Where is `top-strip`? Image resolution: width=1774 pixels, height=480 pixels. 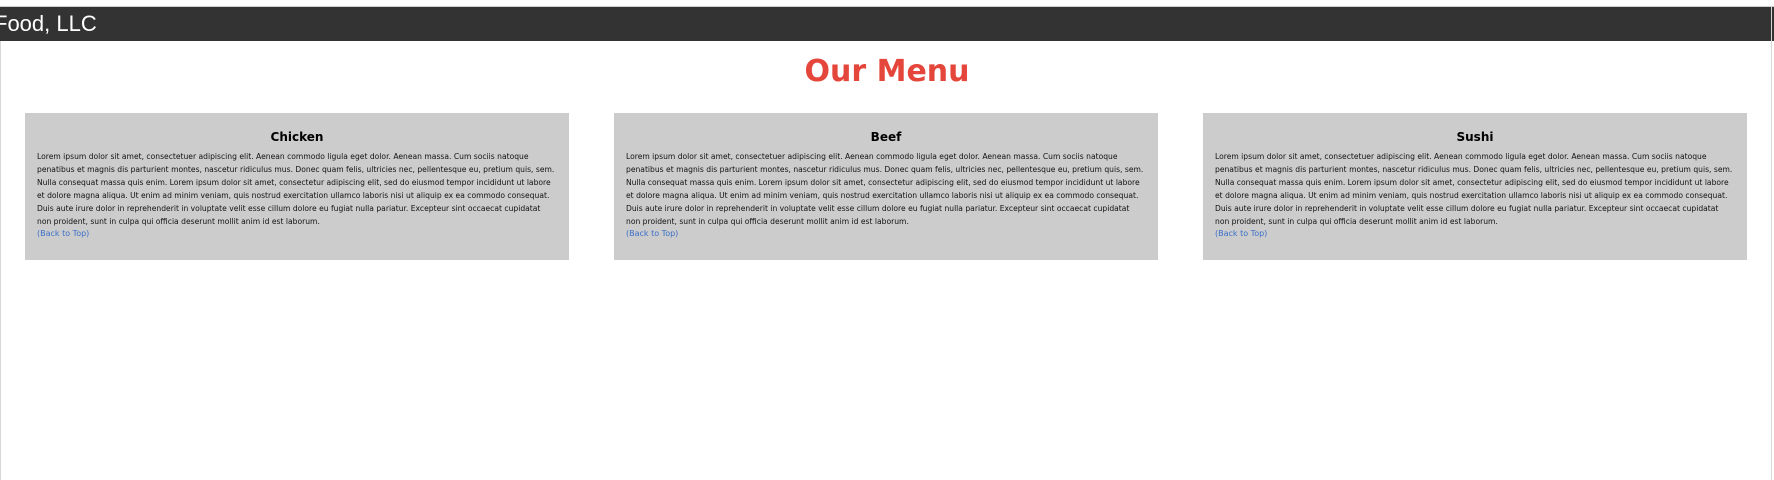
top-strip is located at coordinates (887, 3).